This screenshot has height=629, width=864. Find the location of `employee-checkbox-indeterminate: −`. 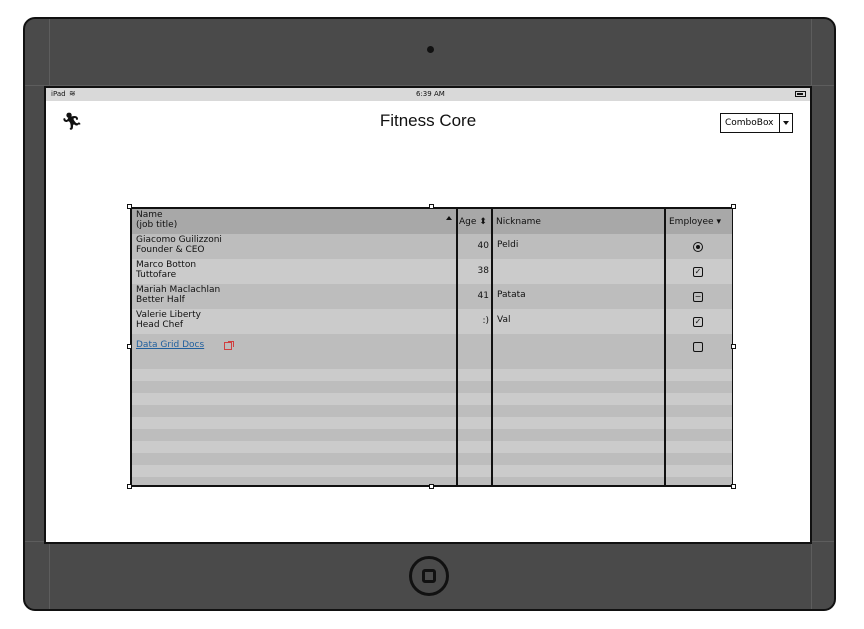

employee-checkbox-indeterminate: − is located at coordinates (698, 297).